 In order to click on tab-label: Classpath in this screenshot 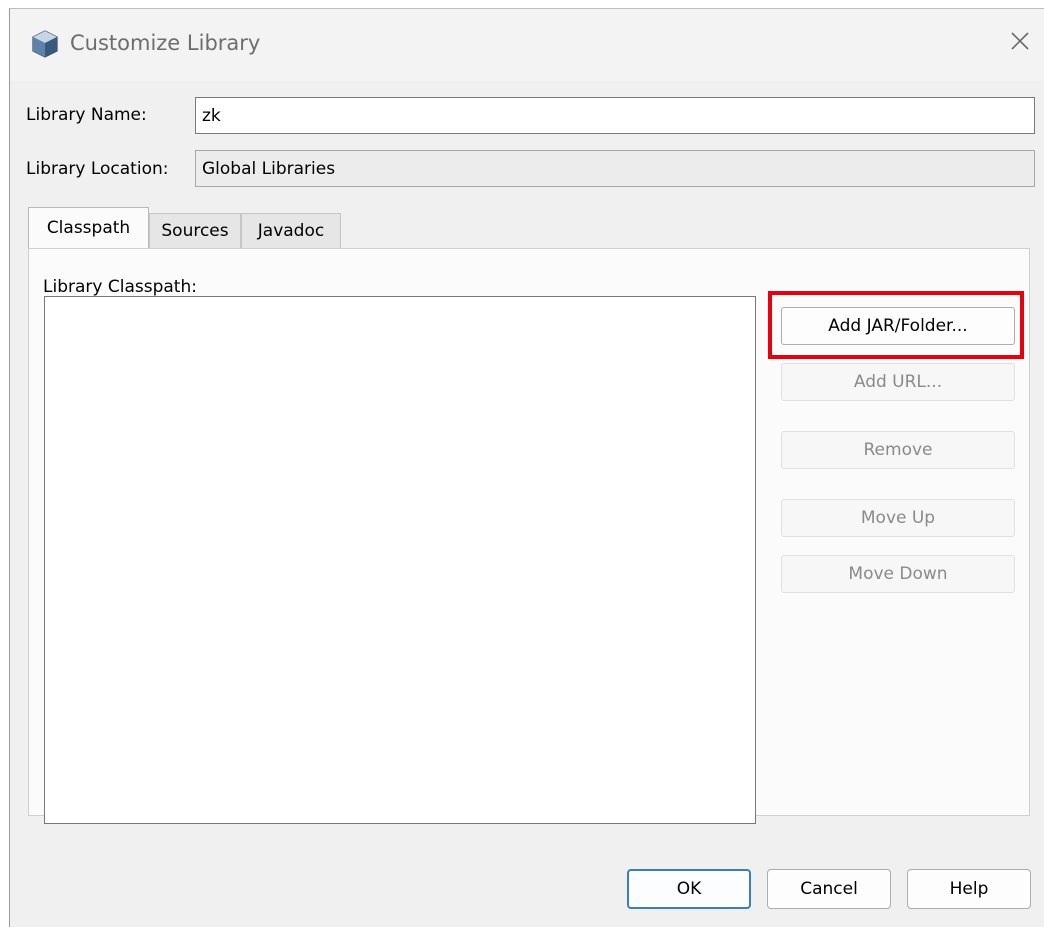, I will do `click(88, 228)`.